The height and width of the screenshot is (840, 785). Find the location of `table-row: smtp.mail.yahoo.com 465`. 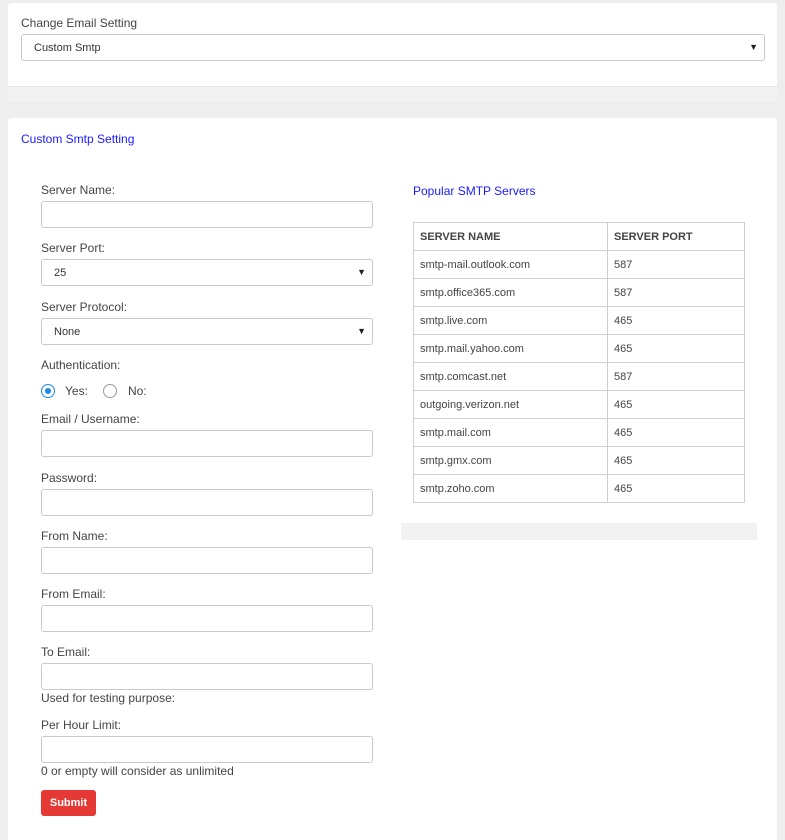

table-row: smtp.mail.yahoo.com 465 is located at coordinates (579, 348).